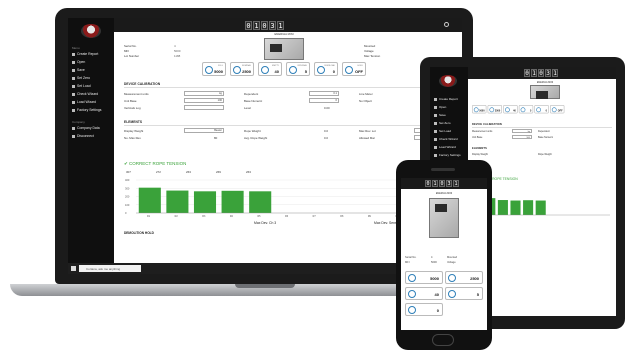  Describe the element at coordinates (367, 138) in the screenshot. I see `field-label: Allowed Mar` at that location.